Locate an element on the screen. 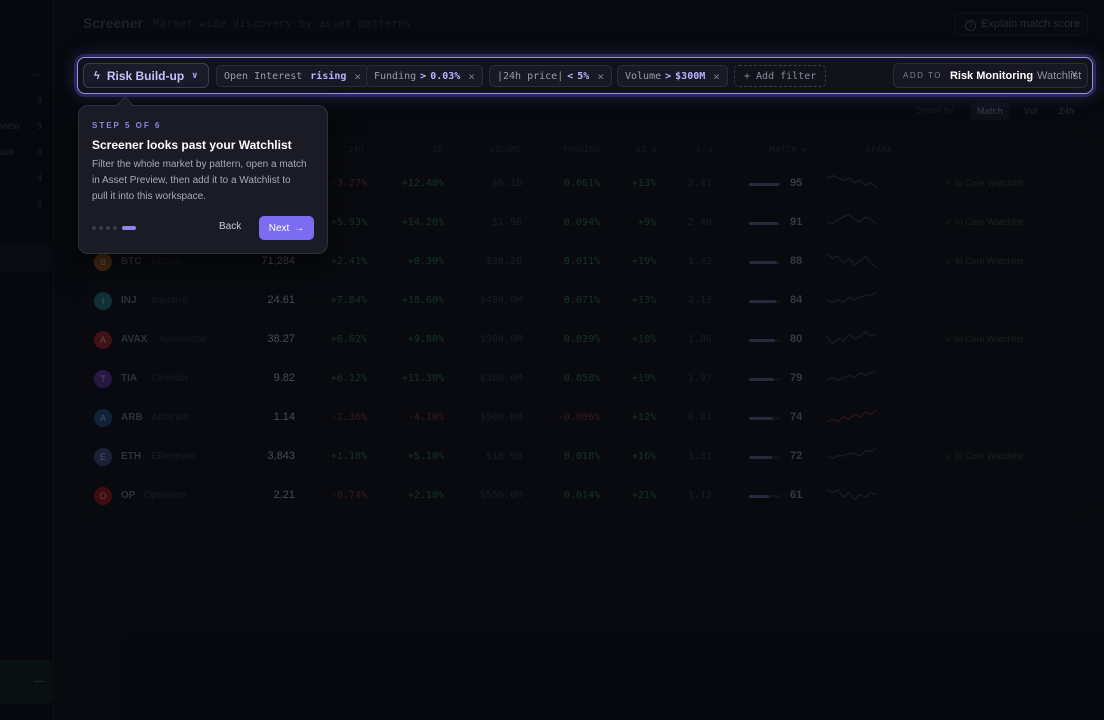 The width and height of the screenshot is (1104, 720). column-header-match: MATCH ▾ is located at coordinates (788, 149).